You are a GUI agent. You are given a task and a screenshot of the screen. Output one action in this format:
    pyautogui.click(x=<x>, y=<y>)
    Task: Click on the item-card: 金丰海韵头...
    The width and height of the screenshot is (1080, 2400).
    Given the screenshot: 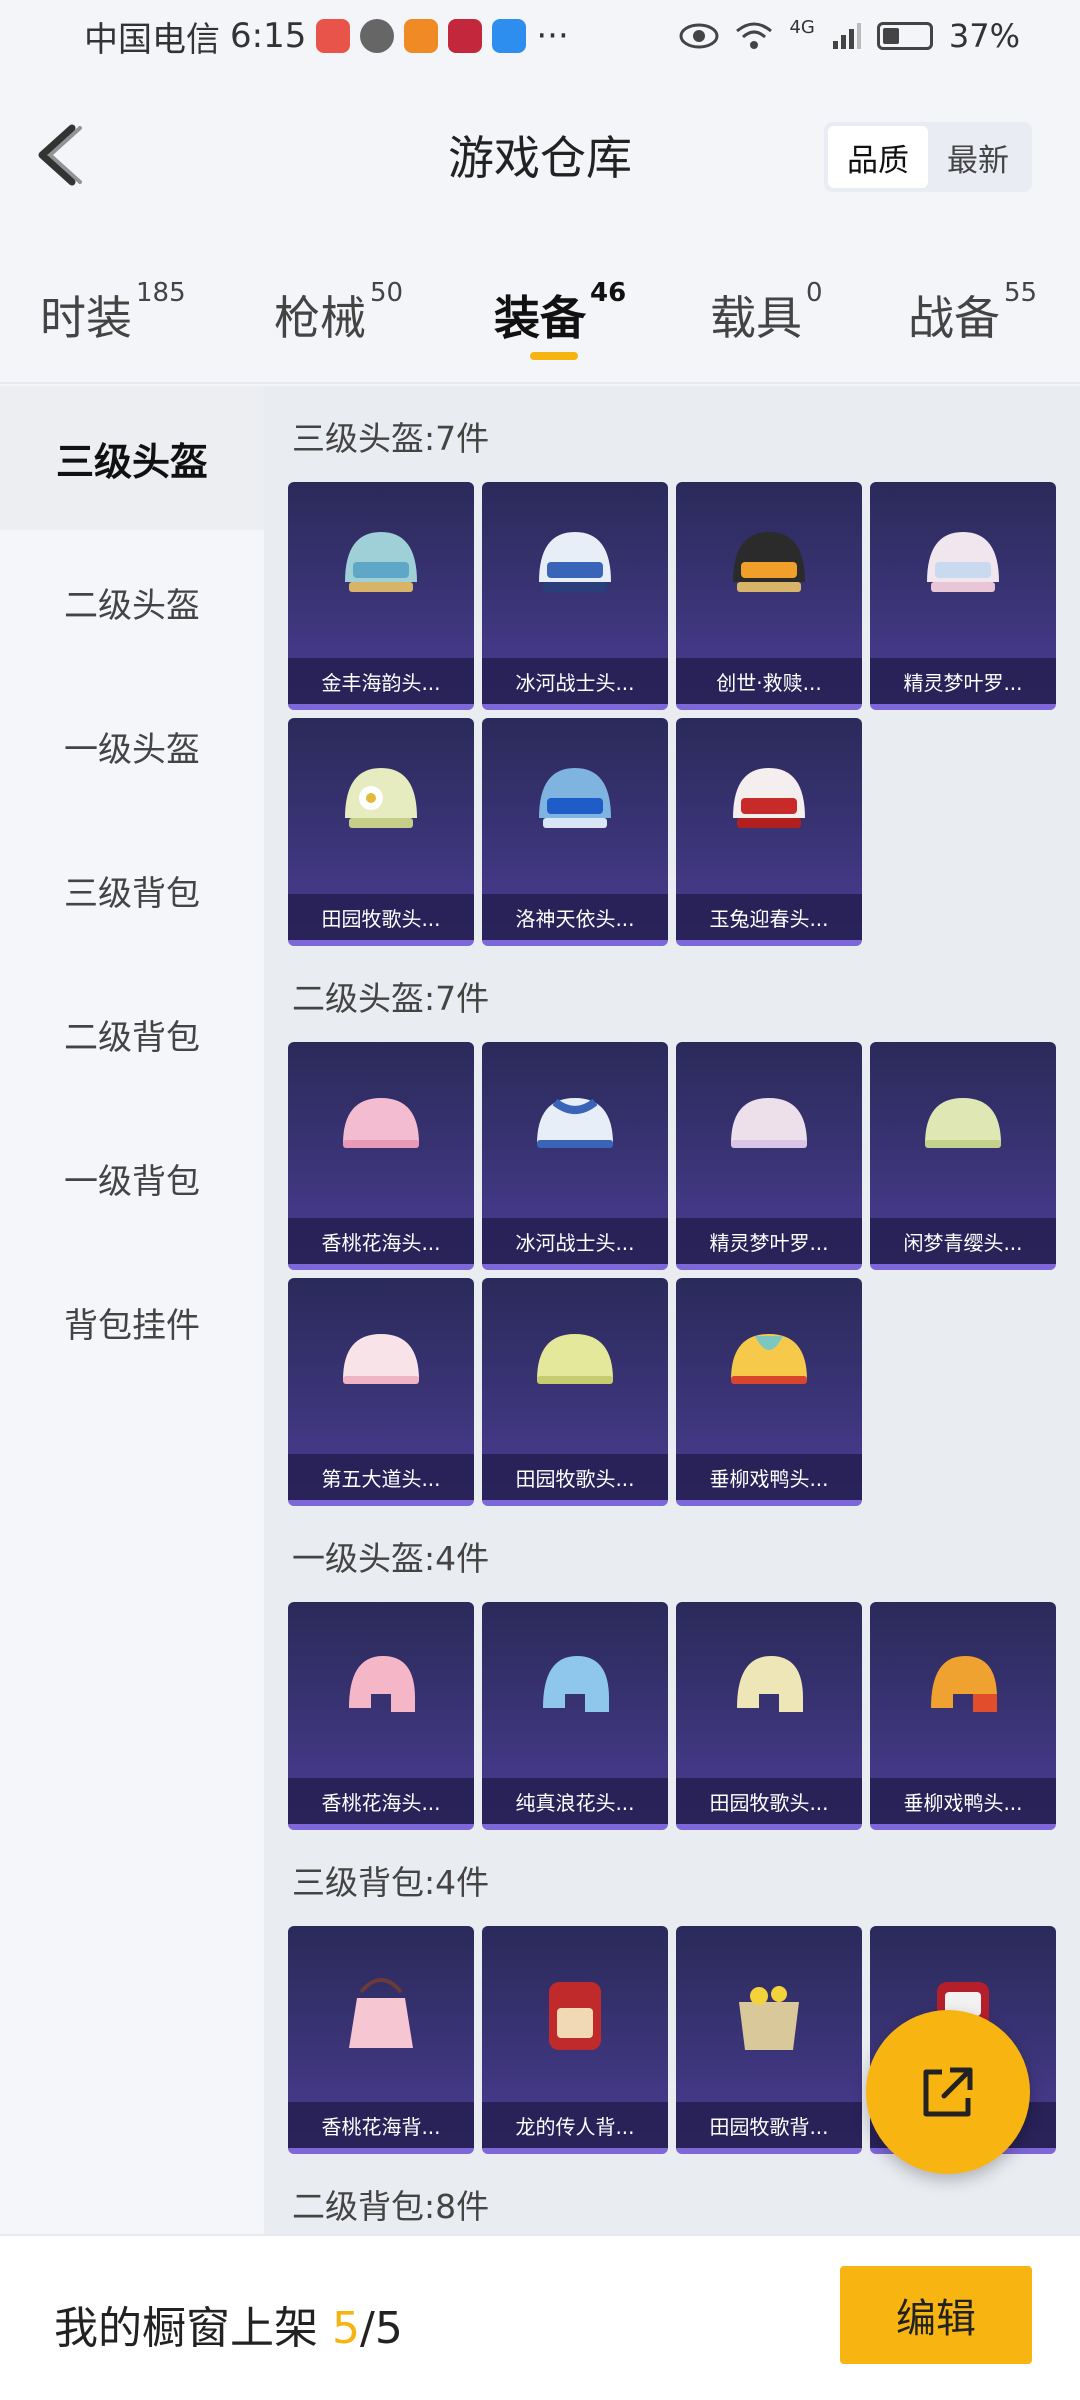 What is the action you would take?
    pyautogui.click(x=381, y=596)
    